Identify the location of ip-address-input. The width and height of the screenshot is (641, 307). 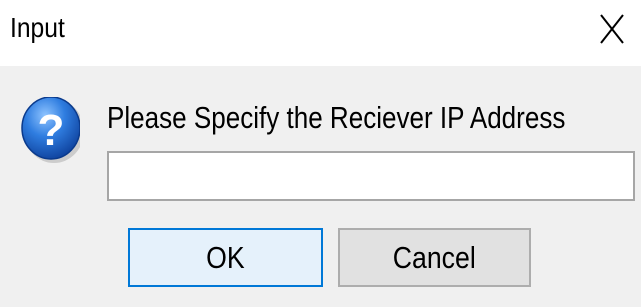
(371, 176).